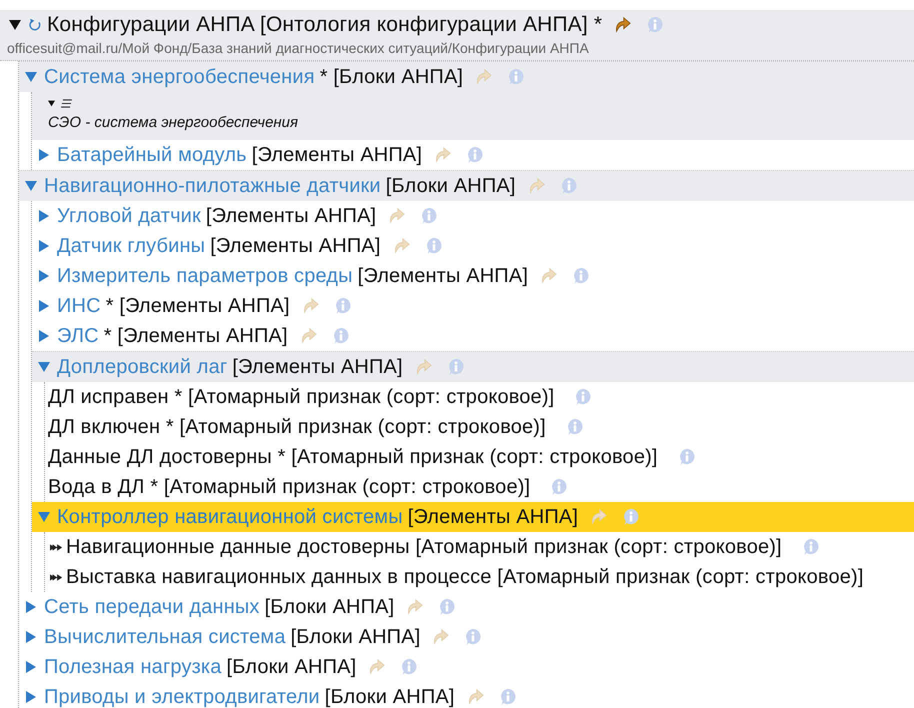 This screenshot has width=914, height=708. I want to click on tree-row: Батарейный модуль [Элементы АНПА], so click(473, 155).